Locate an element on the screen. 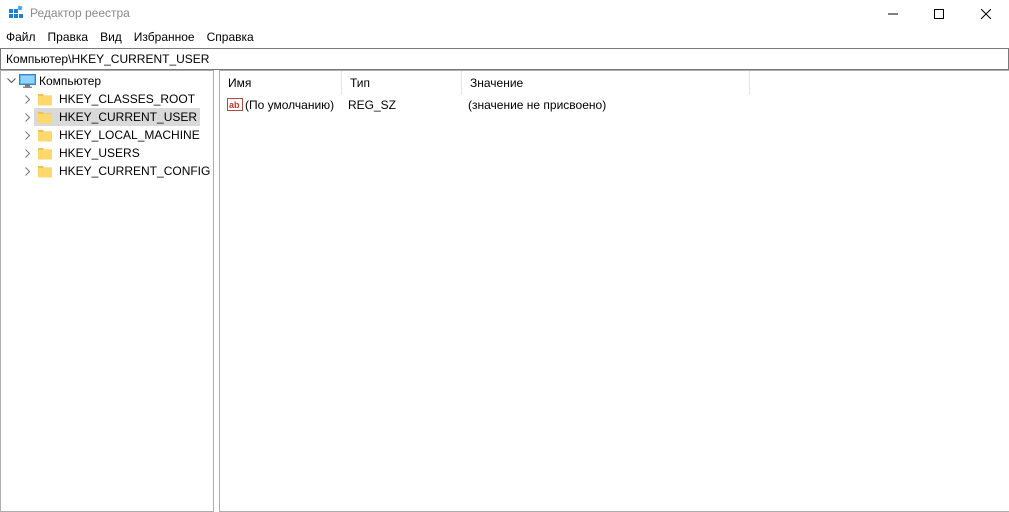 This screenshot has height=512, width=1009. tree-selection-highlight: HKEY_CURRENT_USER is located at coordinates (117, 117).